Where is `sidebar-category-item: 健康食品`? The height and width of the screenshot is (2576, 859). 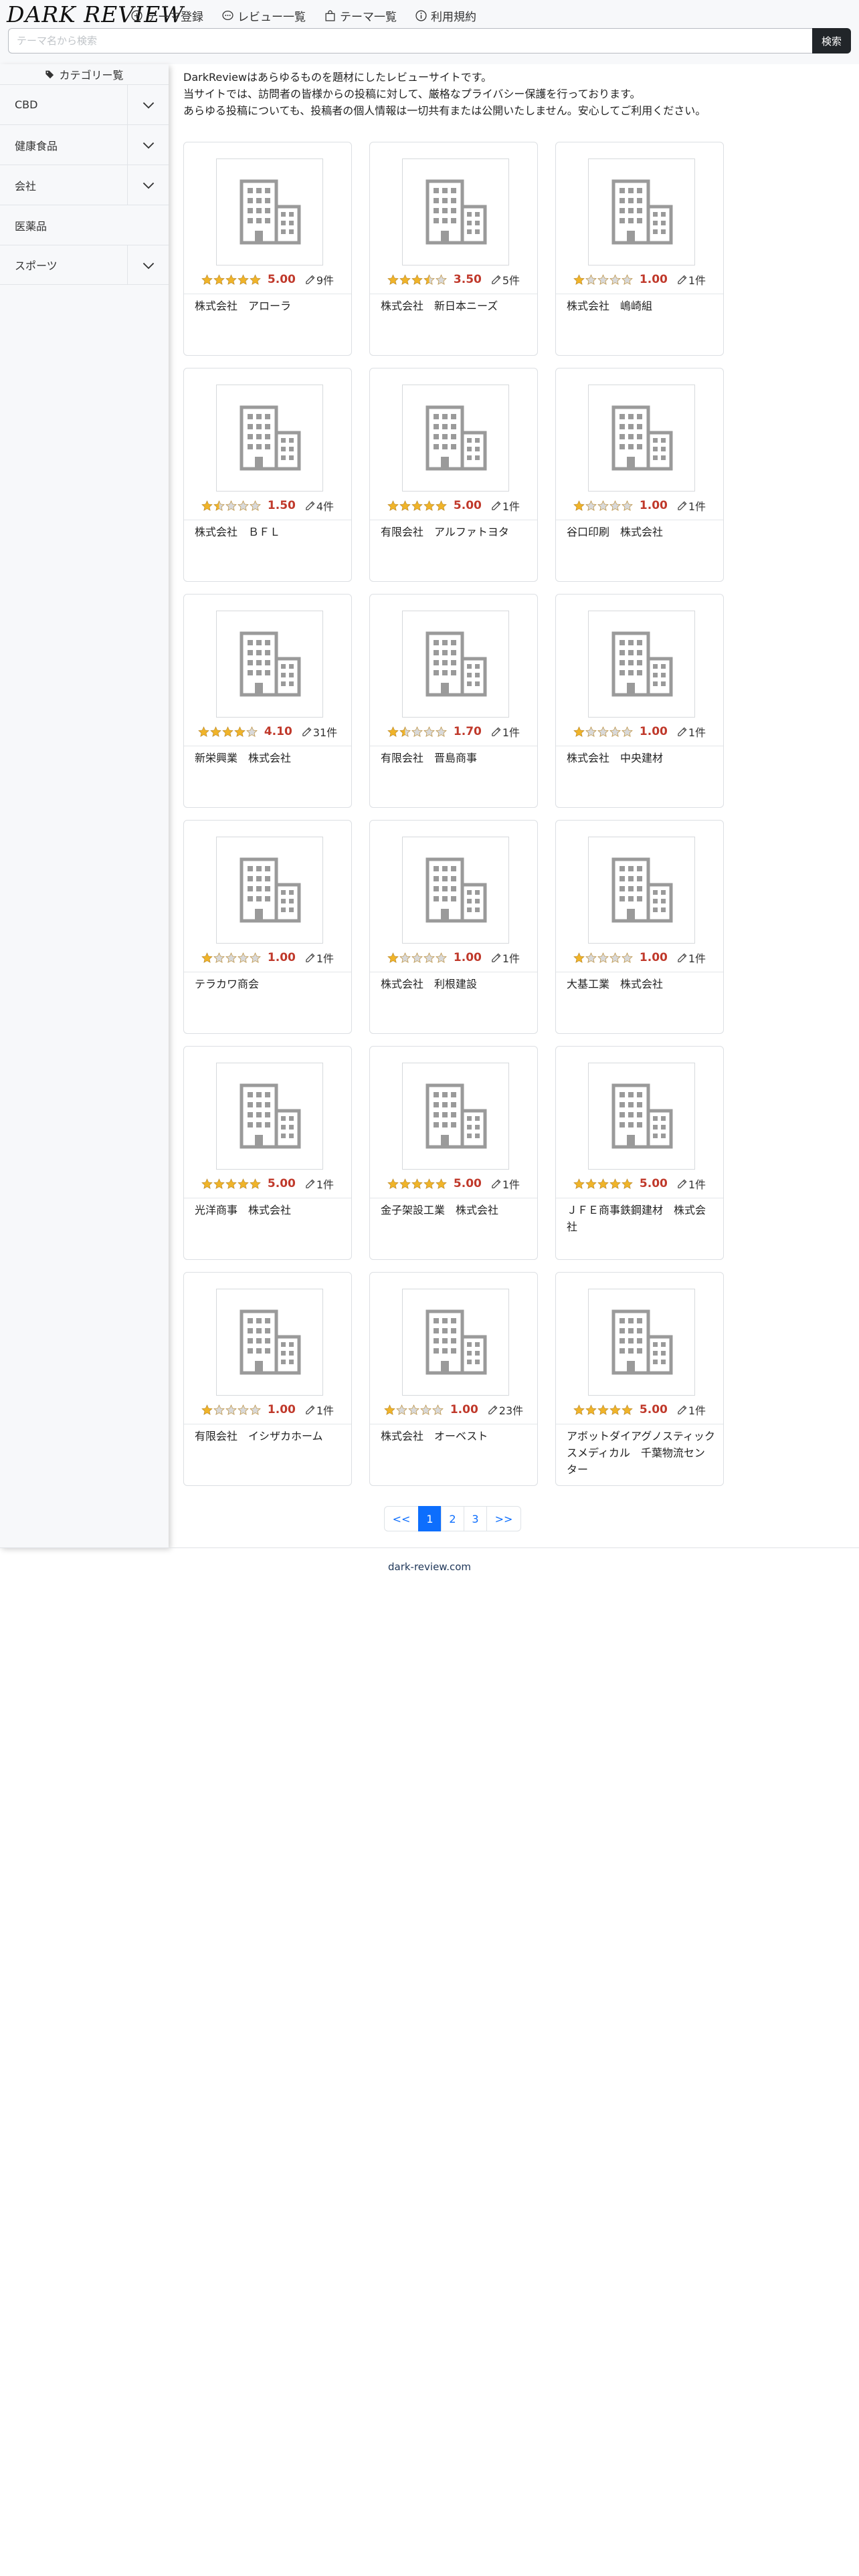
sidebar-category-item: 健康食品 is located at coordinates (84, 144).